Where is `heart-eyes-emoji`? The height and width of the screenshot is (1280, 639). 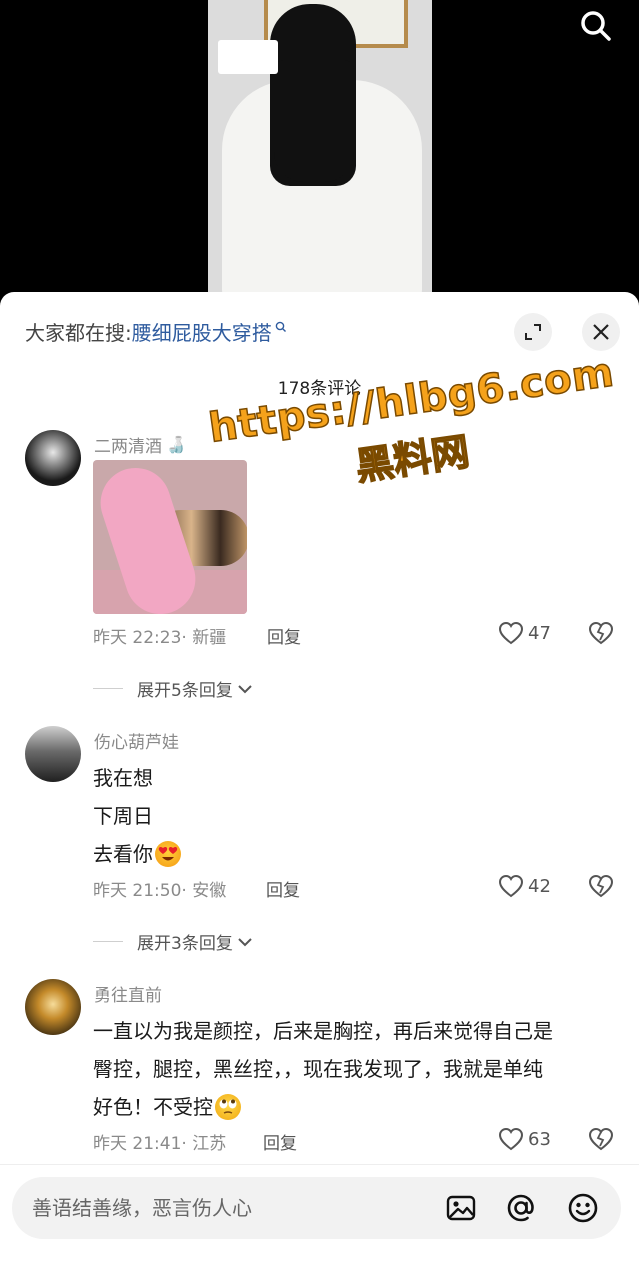 heart-eyes-emoji is located at coordinates (168, 853).